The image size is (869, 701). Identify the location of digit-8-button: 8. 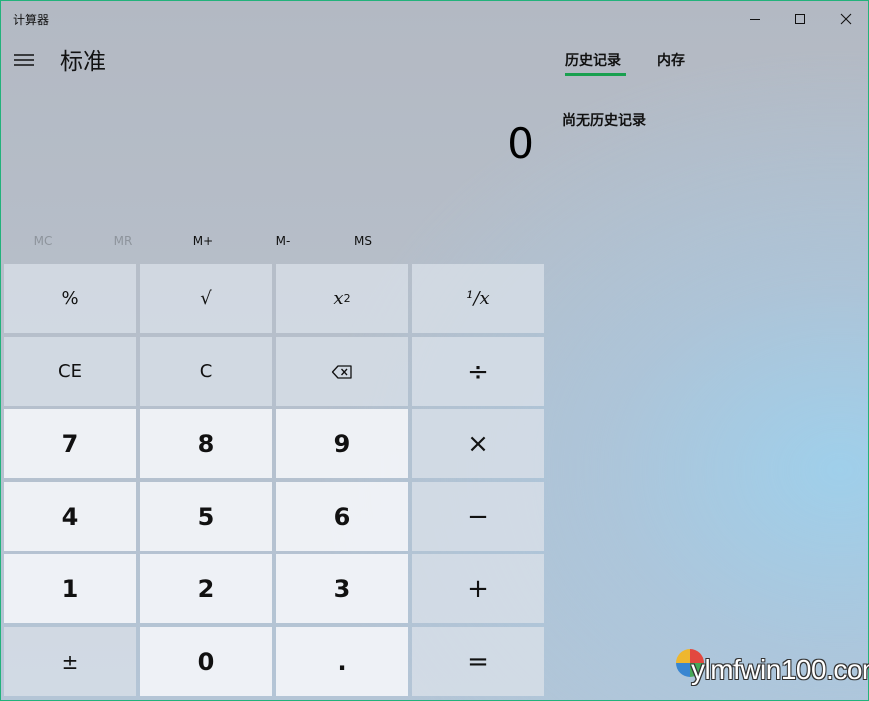
(206, 443).